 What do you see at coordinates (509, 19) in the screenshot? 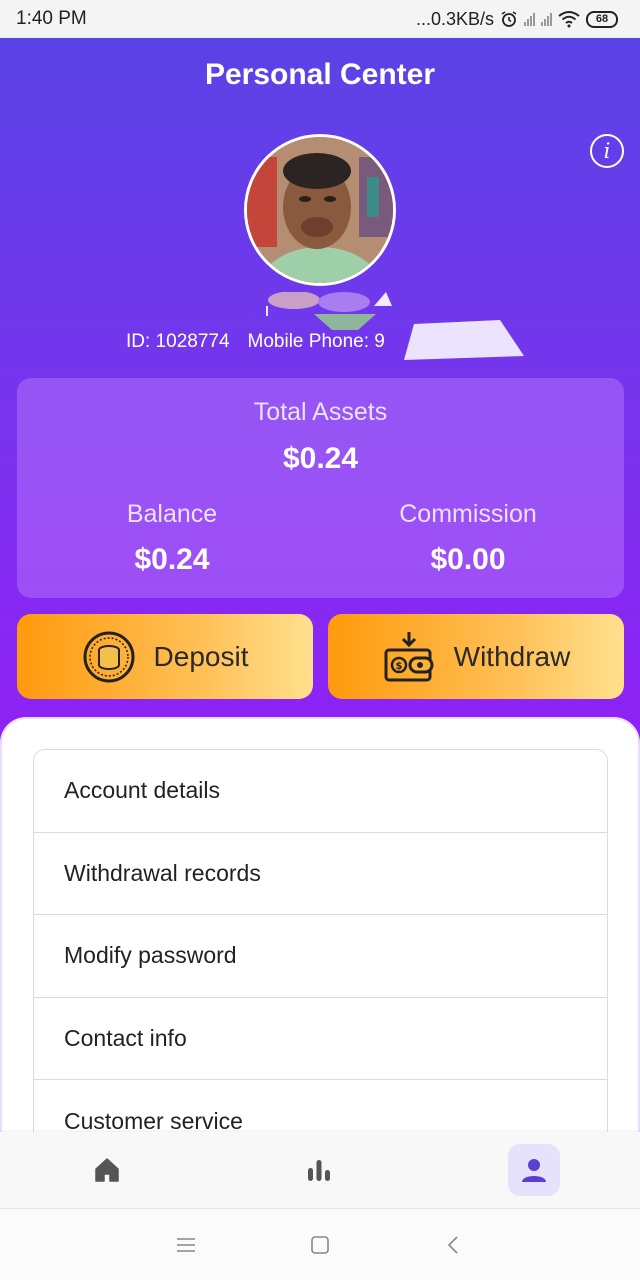
I see `alarm-icon` at bounding box center [509, 19].